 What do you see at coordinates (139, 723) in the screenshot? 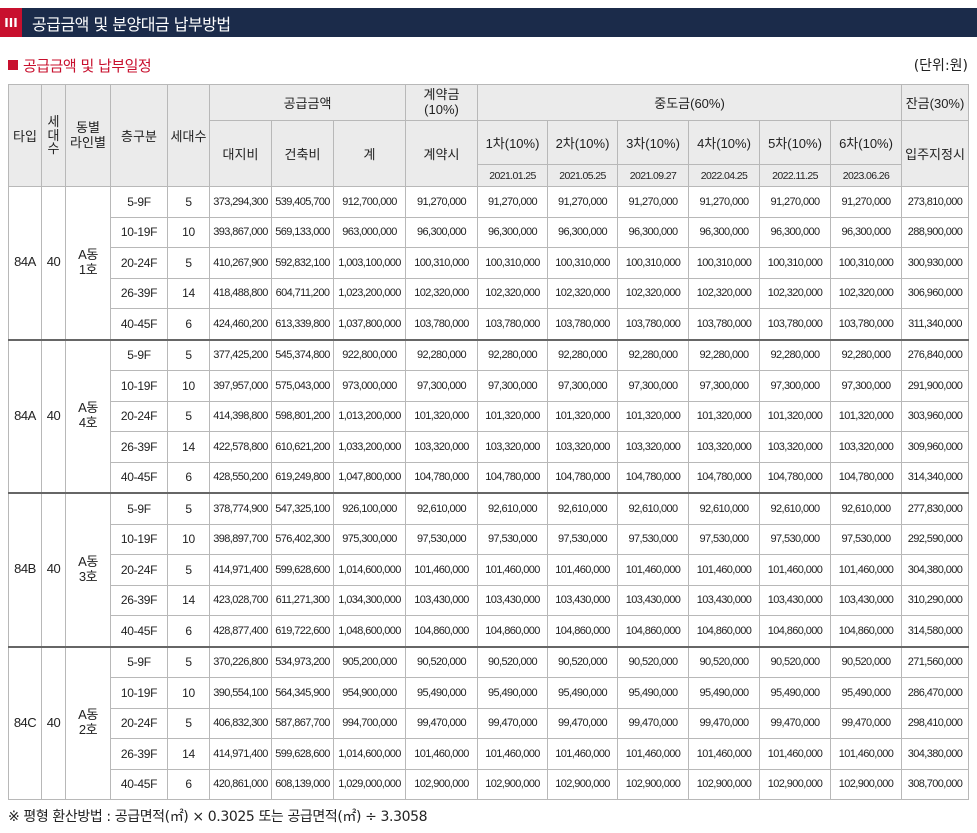
I see `floor-cell: 20-24F` at bounding box center [139, 723].